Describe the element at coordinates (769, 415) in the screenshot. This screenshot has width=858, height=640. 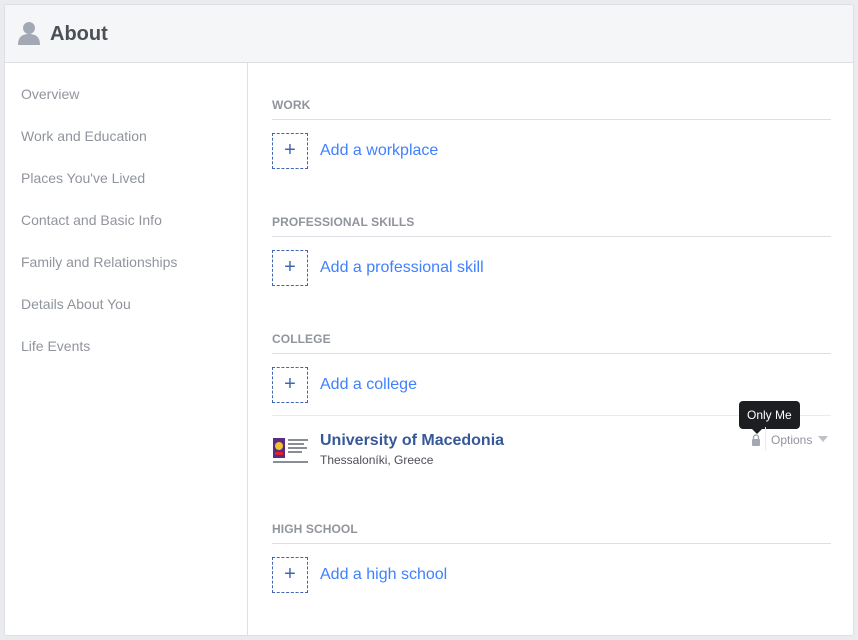
I see `privacy-tooltip: Only Me` at that location.